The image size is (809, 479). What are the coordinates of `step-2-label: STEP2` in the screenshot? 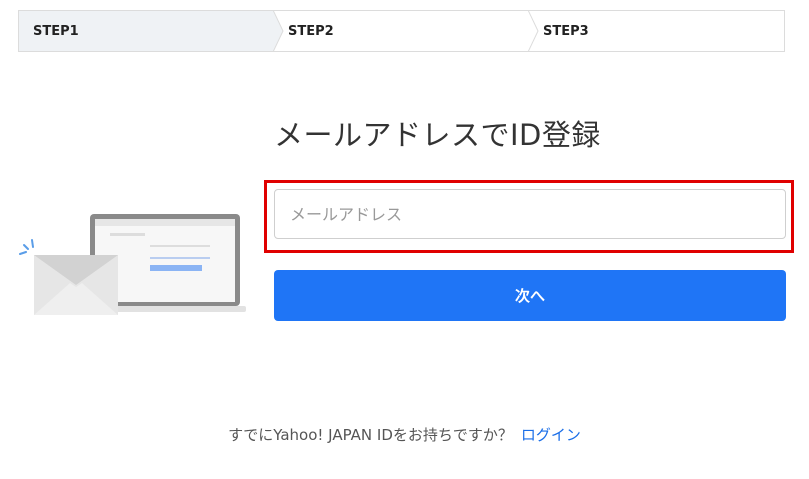 It's located at (311, 31).